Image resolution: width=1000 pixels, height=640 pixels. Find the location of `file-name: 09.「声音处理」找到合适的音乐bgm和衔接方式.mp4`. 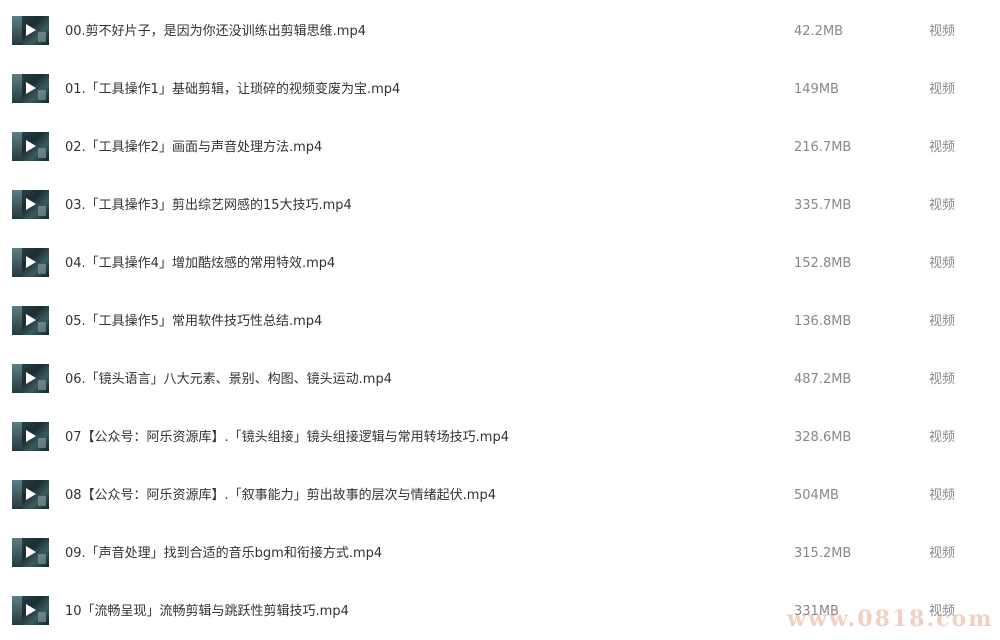

file-name: 09.「声音处理」找到合适的音乐bgm和衔接方式.mp4 is located at coordinates (223, 554).